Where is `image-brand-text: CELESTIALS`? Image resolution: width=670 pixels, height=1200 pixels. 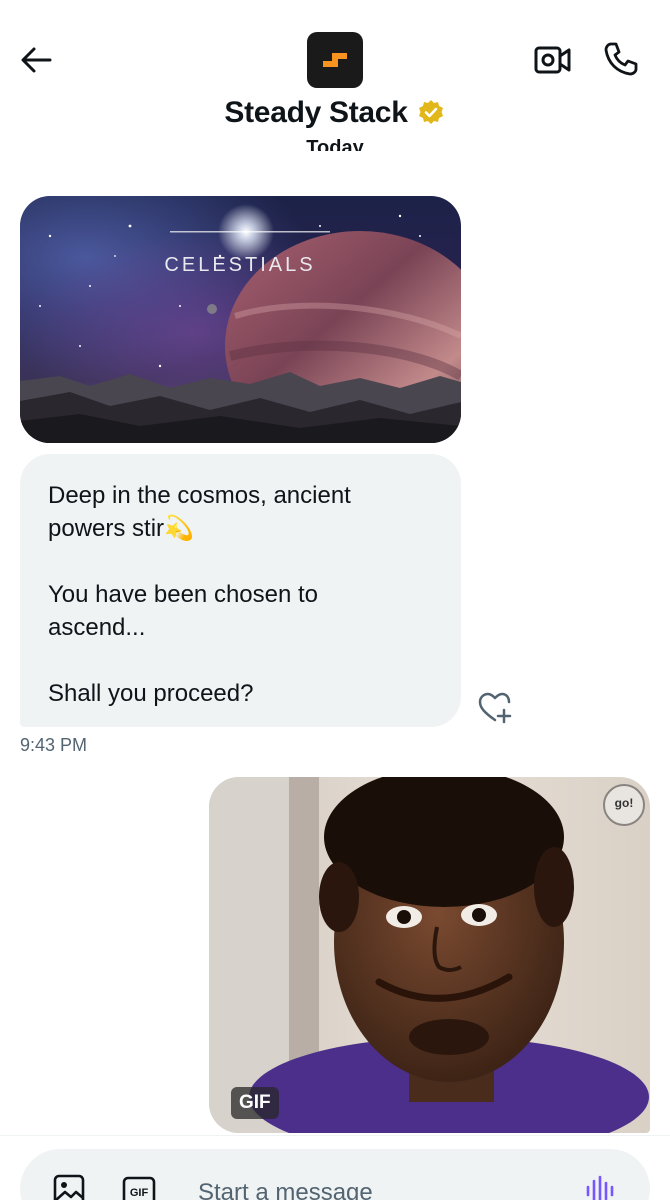
image-brand-text: CELESTIALS is located at coordinates (239, 265).